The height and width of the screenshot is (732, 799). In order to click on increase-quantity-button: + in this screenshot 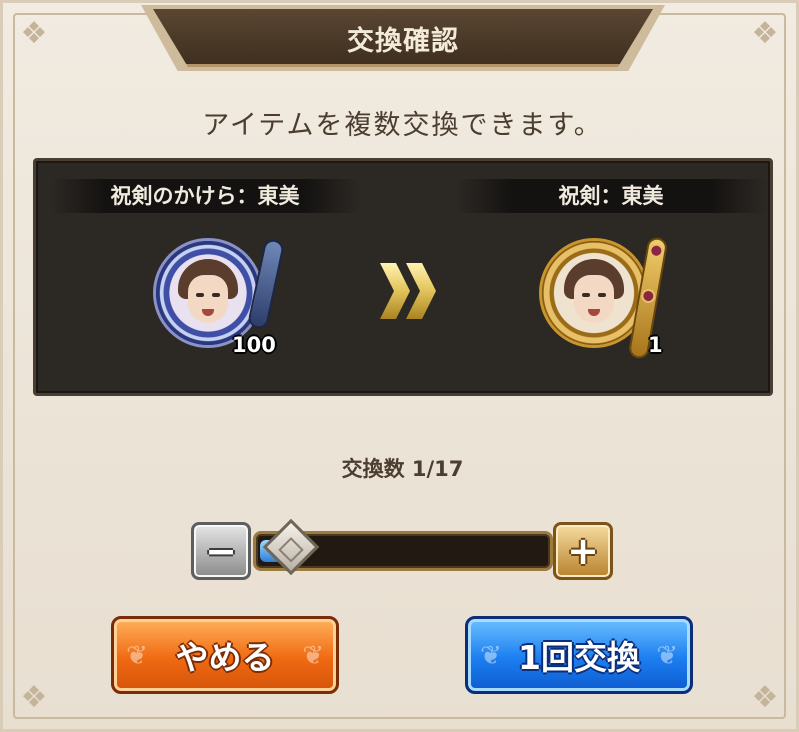, I will do `click(583, 551)`.